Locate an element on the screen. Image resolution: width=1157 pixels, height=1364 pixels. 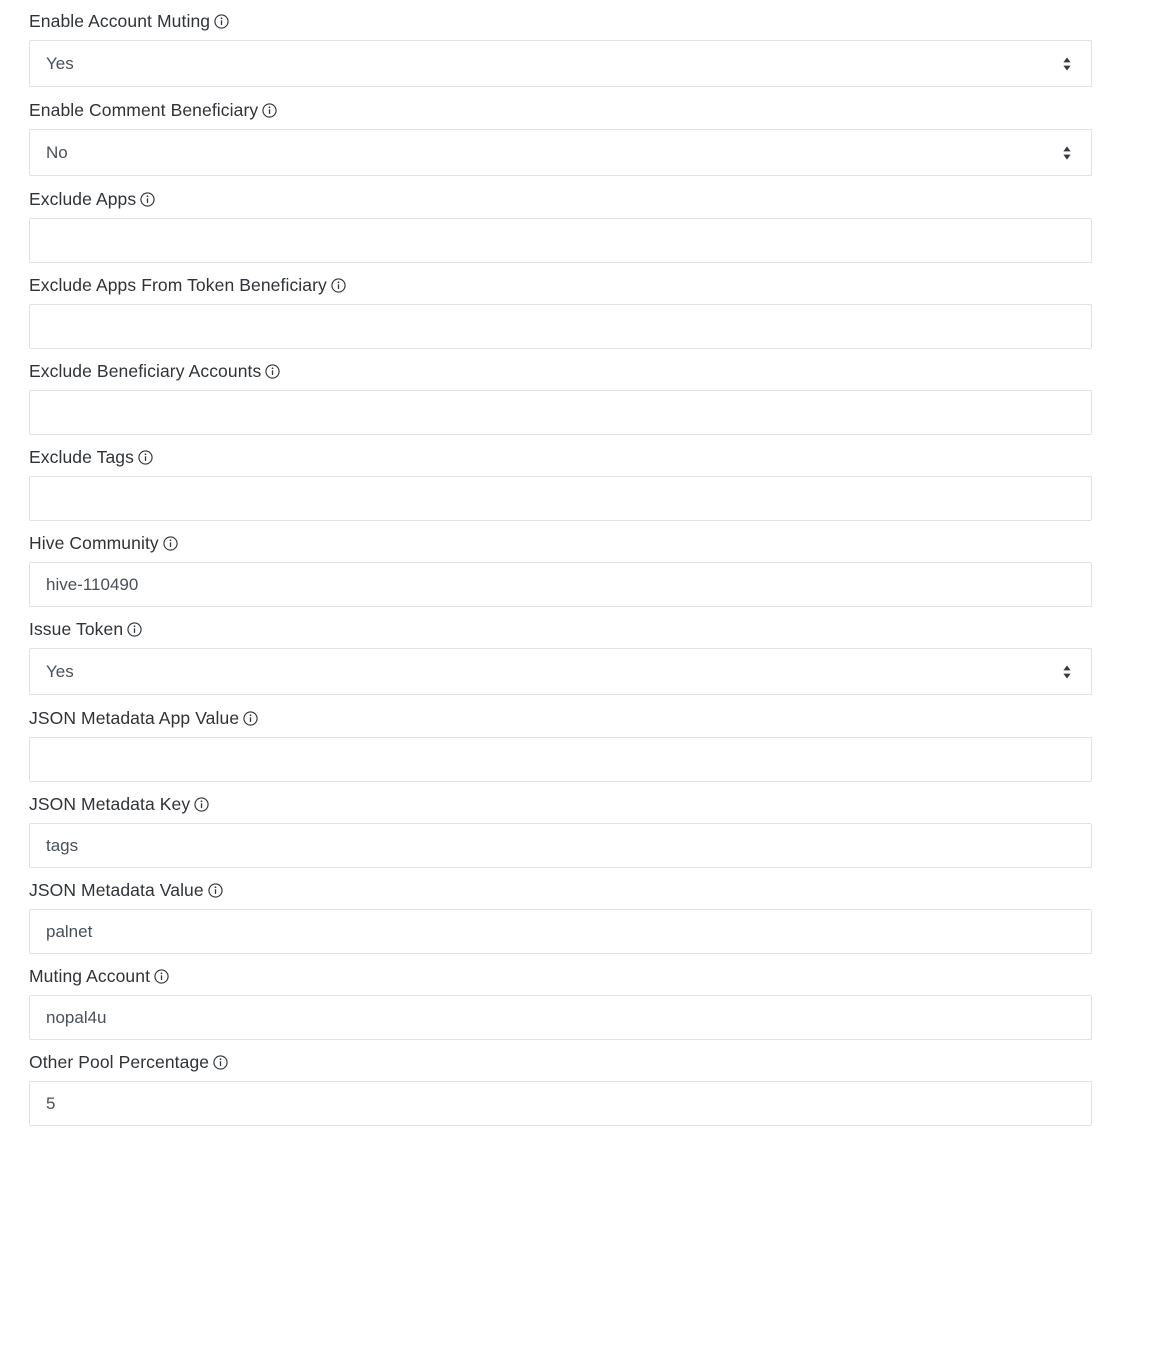
label-exclude-apps-from-token-beneficiary: Exclude Apps From Token Beneficiary is located at coordinates (560, 285).